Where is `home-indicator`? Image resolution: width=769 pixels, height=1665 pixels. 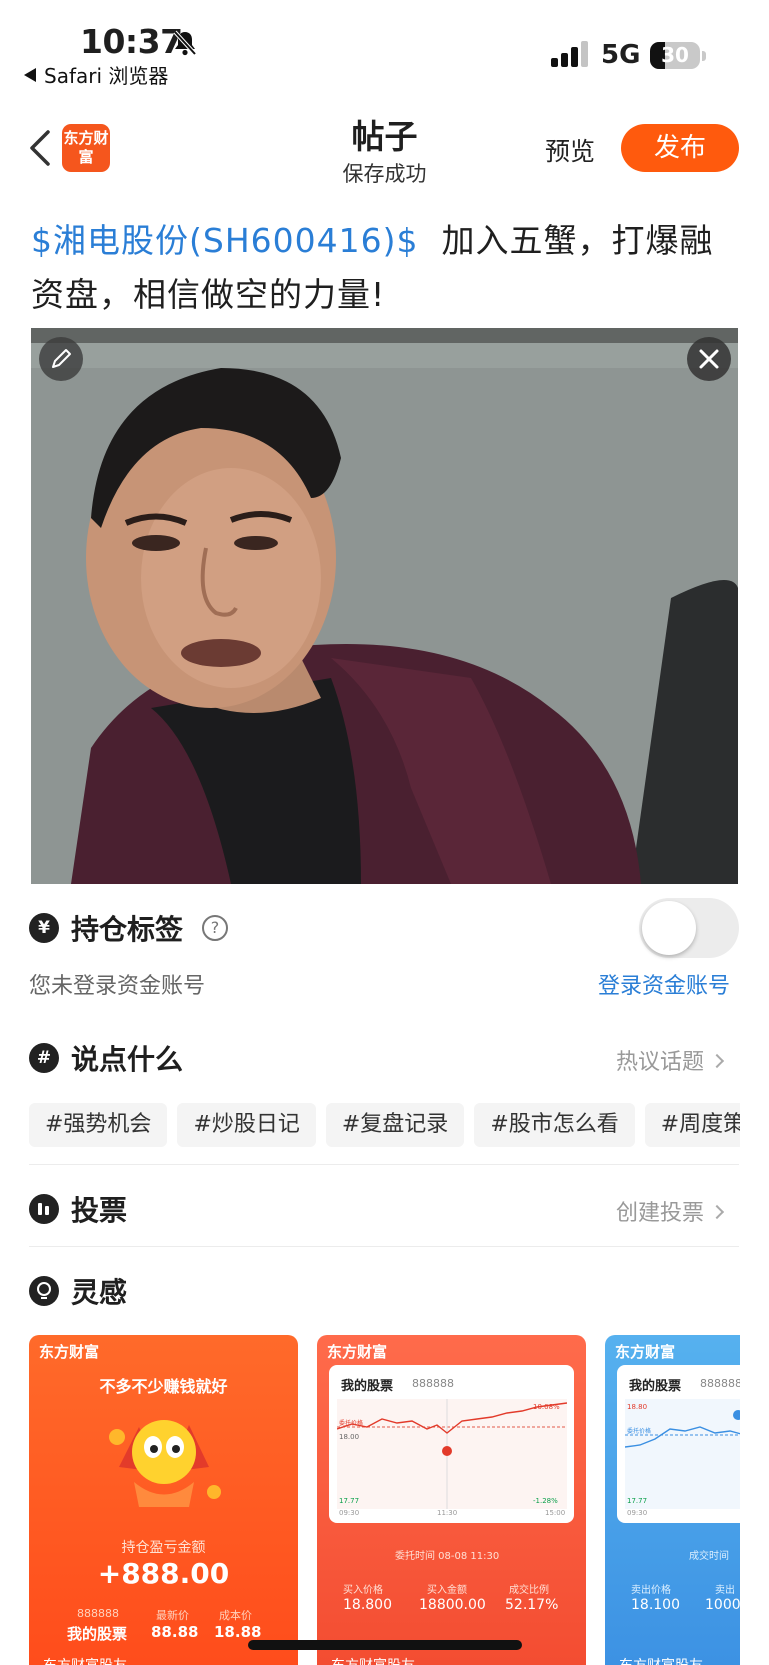 home-indicator is located at coordinates (385, 1645).